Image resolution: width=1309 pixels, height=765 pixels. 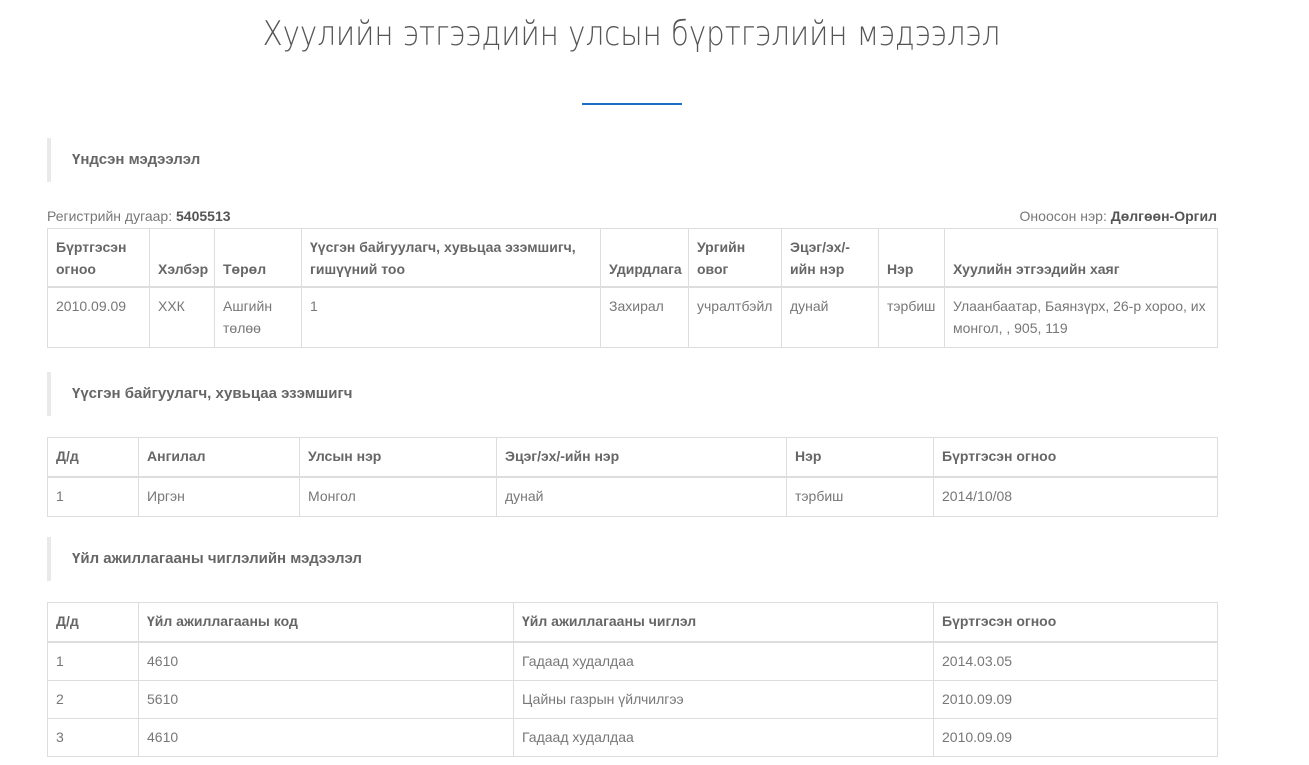 I want to click on table-cell: Ашгийн төлөө, so click(x=258, y=317).